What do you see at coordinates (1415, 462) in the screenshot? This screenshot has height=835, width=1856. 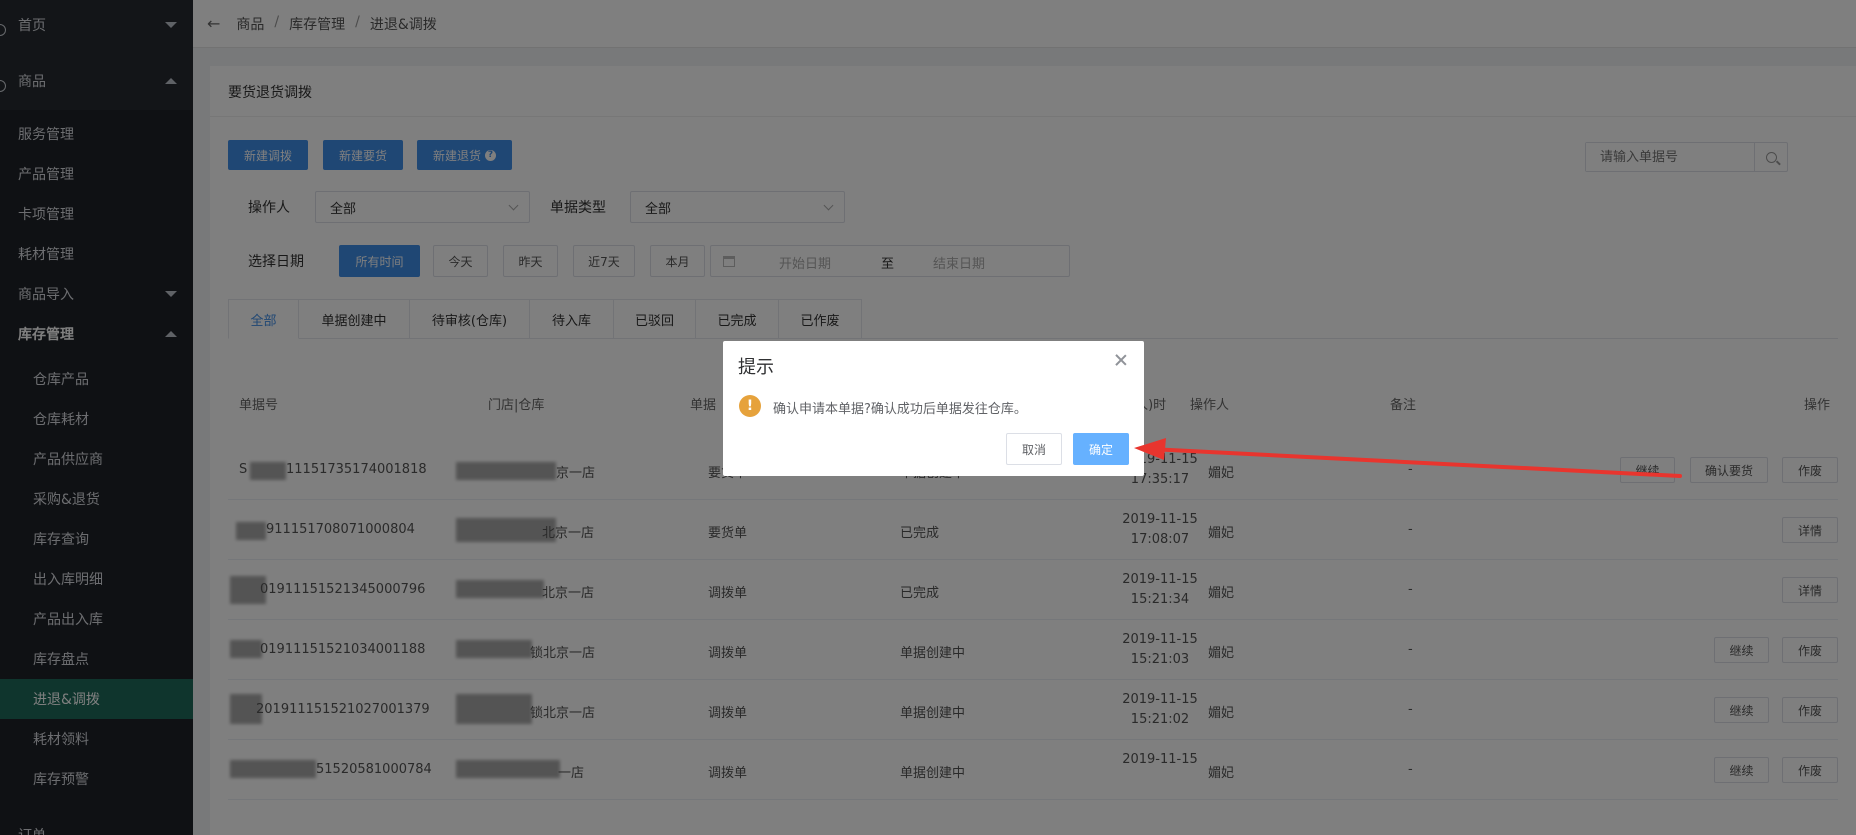 I see `annotation-arrow-shaft` at bounding box center [1415, 462].